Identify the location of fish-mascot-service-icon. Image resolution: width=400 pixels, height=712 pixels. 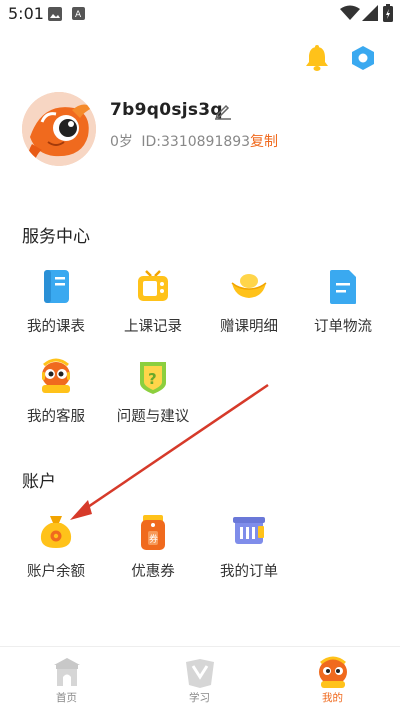
(56, 375).